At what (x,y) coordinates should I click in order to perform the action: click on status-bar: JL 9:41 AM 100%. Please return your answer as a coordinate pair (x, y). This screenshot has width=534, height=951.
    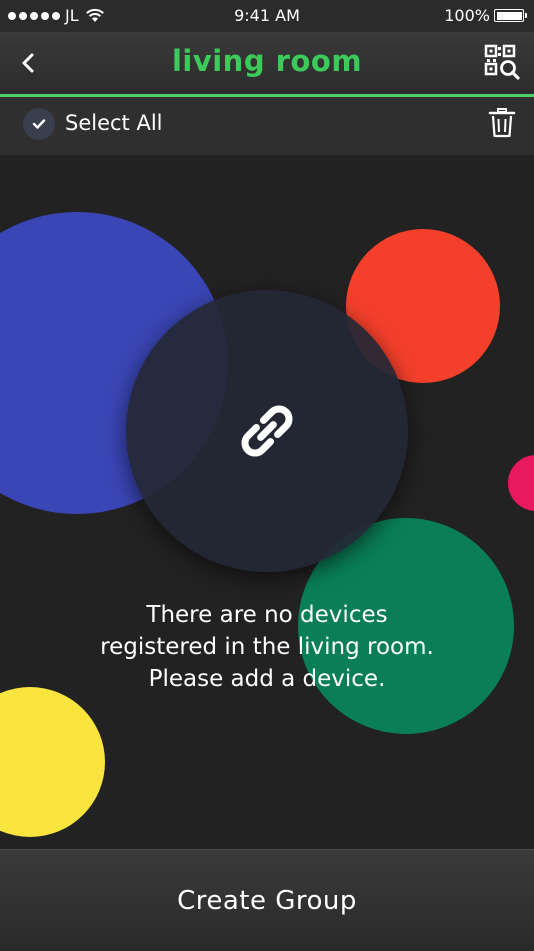
    Looking at the image, I should click on (267, 16).